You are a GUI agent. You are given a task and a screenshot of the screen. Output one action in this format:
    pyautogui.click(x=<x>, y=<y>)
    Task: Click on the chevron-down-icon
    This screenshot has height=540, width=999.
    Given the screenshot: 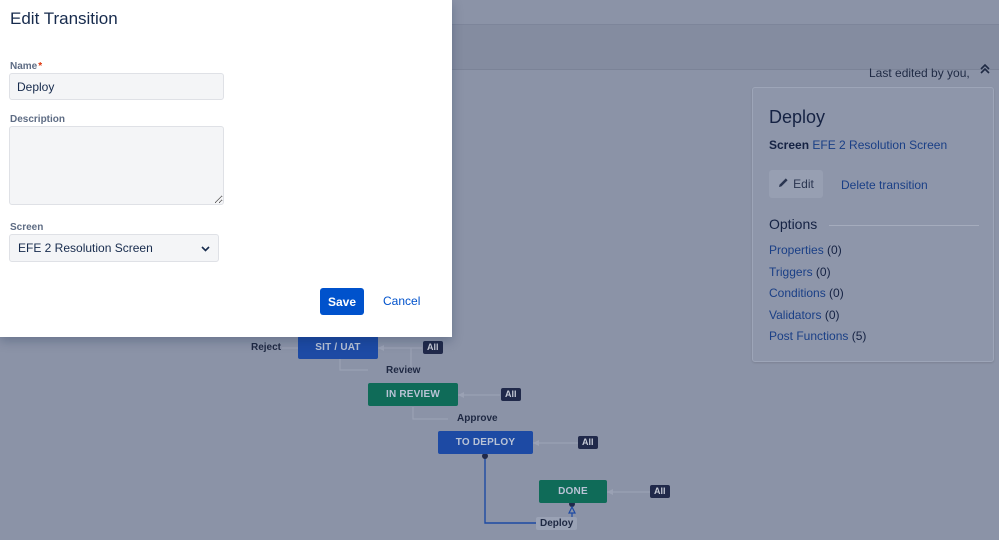 What is the action you would take?
    pyautogui.click(x=205, y=248)
    